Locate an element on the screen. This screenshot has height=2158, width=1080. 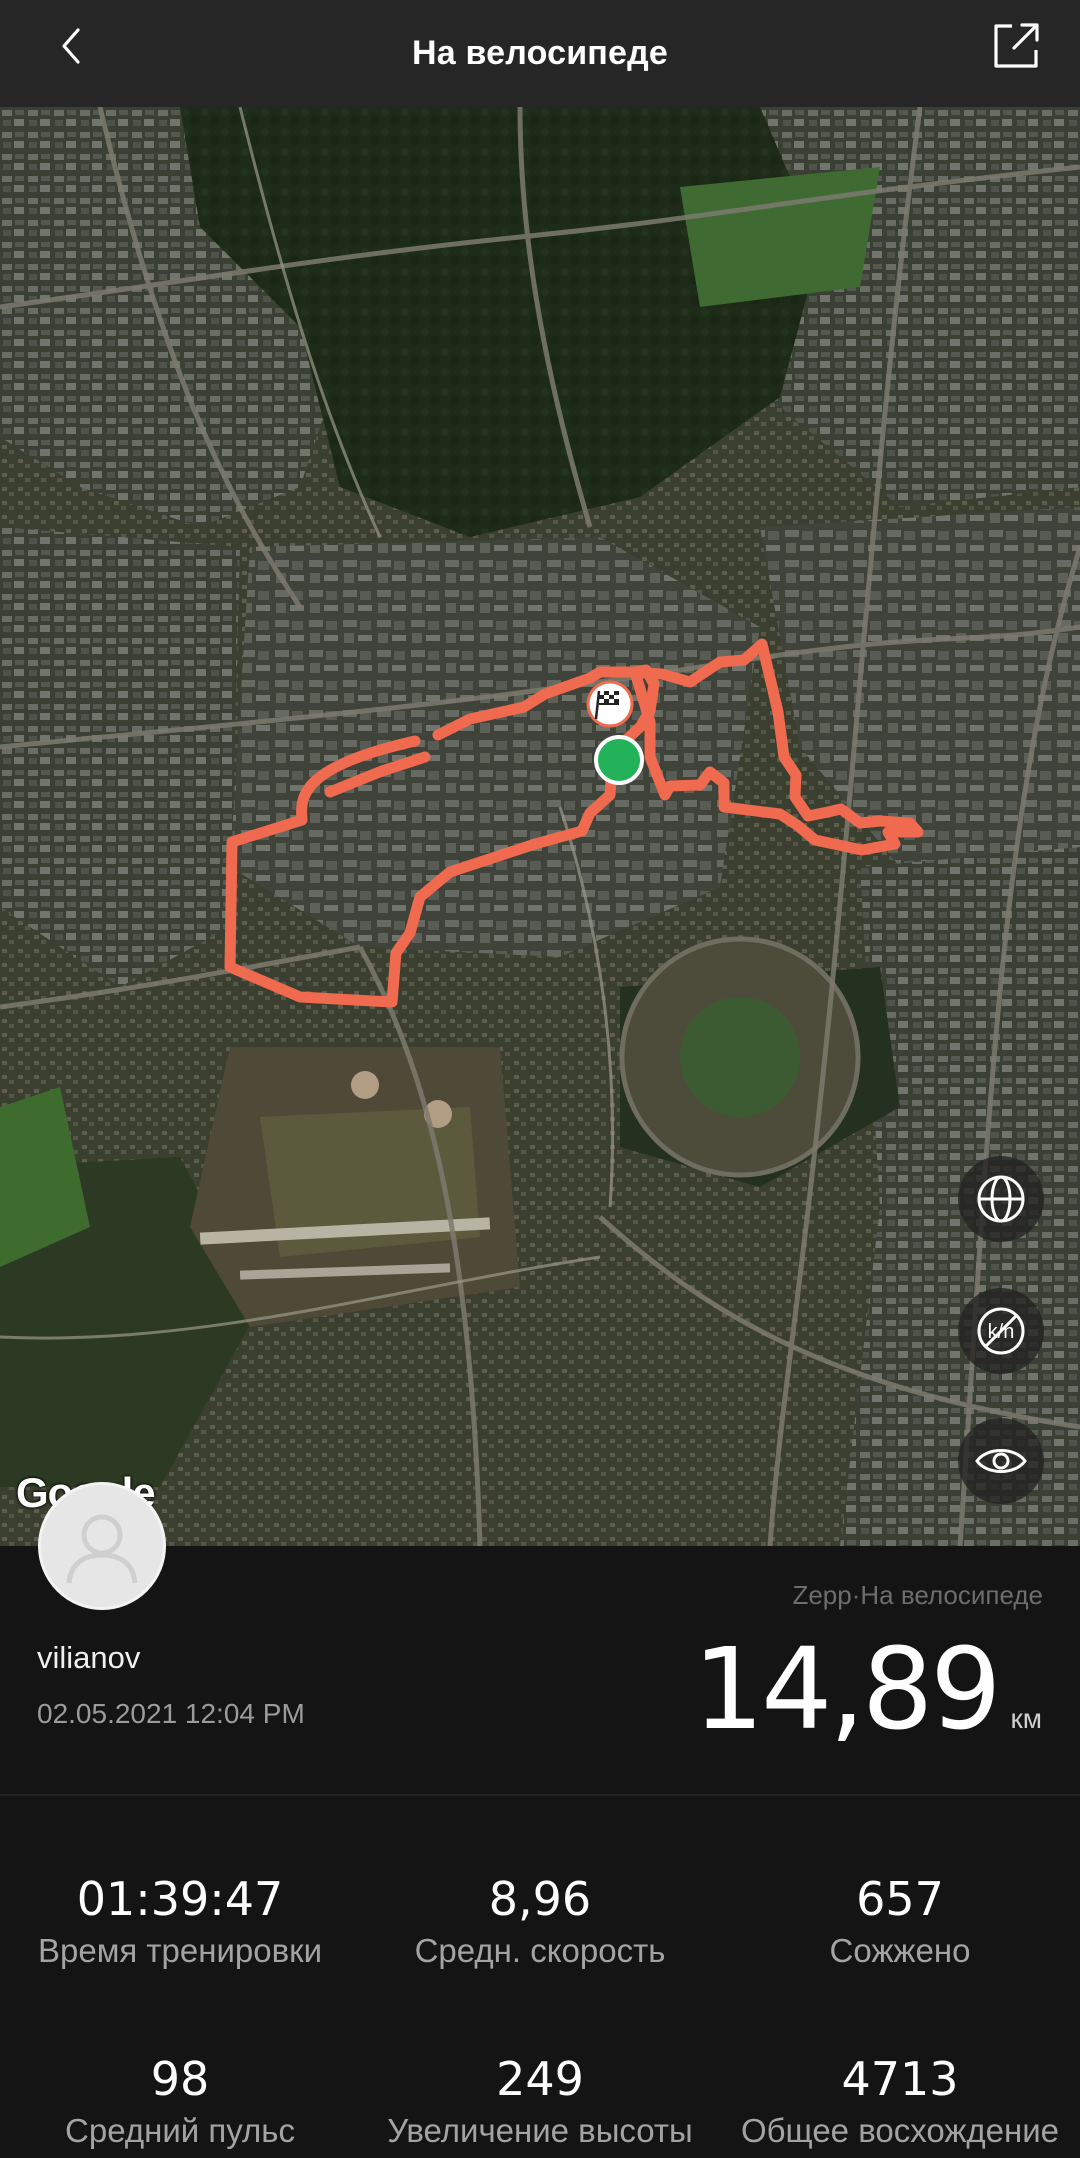
stat-total-ascent: 4713 Общее восхождение is located at coordinates (900, 2101).